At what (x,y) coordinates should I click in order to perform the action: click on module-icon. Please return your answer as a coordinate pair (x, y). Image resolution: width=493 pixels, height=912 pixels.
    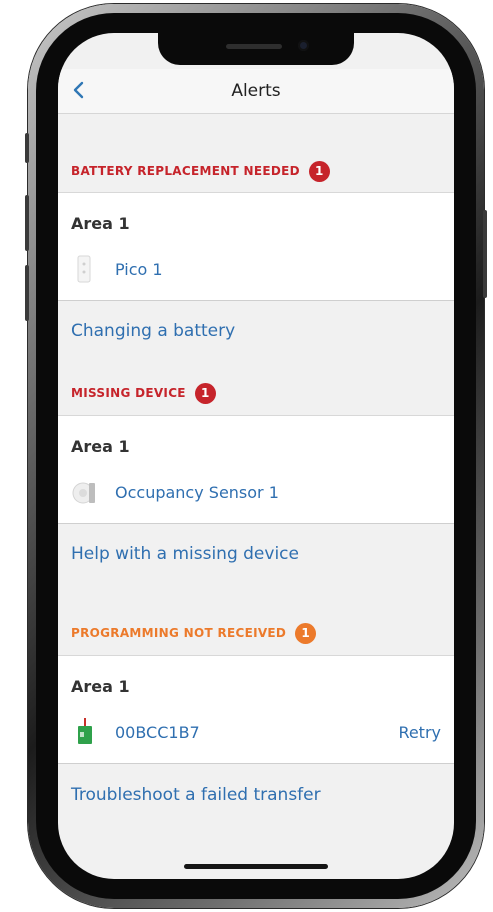
    Looking at the image, I should click on (85, 732).